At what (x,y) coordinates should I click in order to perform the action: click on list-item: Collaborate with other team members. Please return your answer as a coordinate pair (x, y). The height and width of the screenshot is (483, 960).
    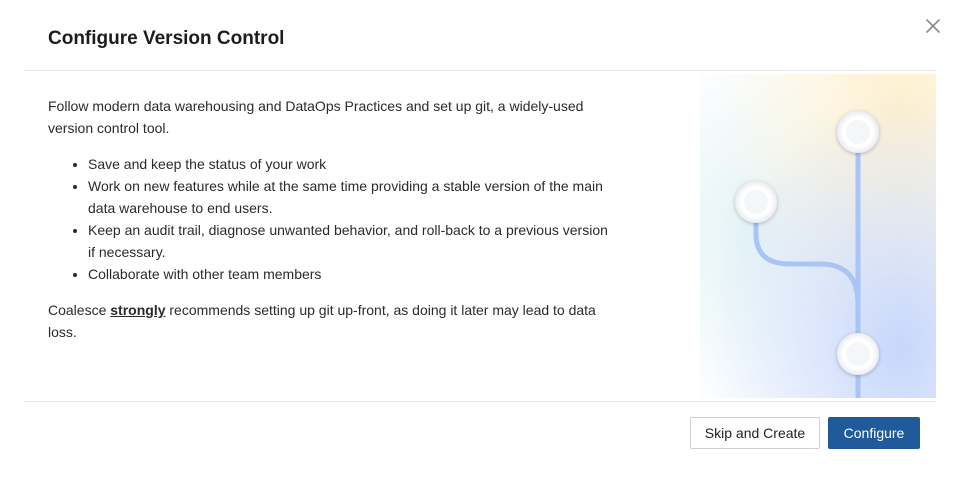
    Looking at the image, I should click on (348, 274).